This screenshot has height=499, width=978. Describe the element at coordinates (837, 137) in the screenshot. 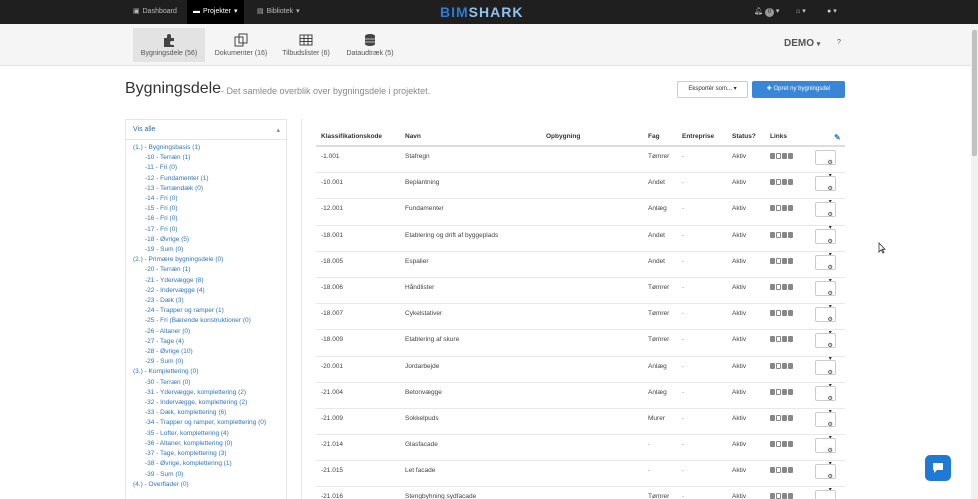

I see `wrench-icon: ✎` at that location.